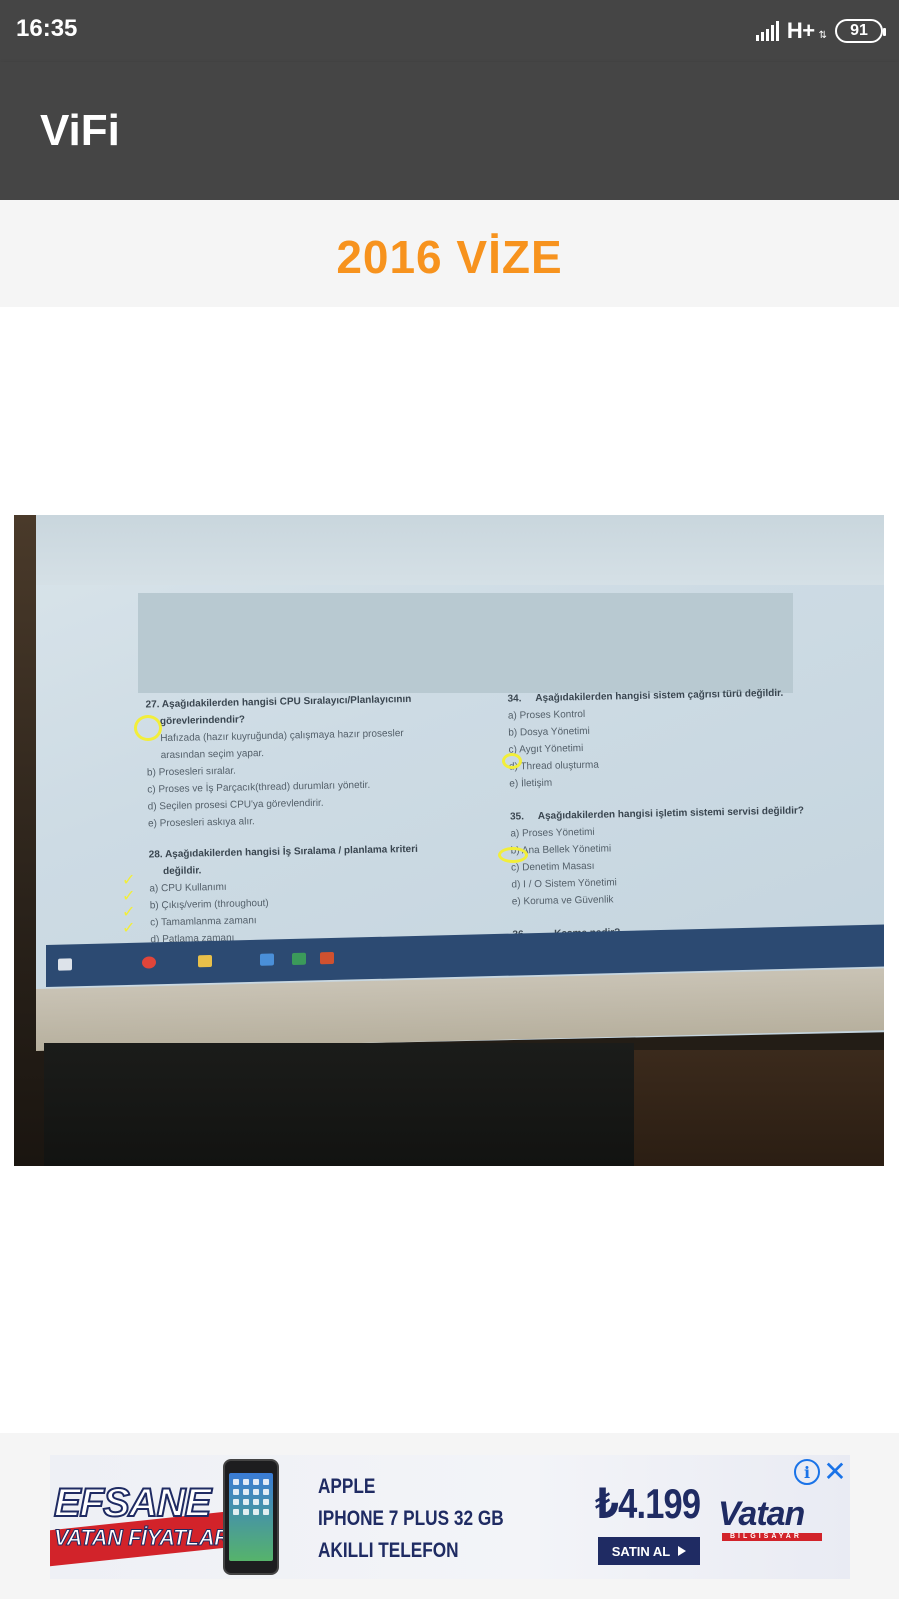 The height and width of the screenshot is (1599, 899). Describe the element at coordinates (517, 817) in the screenshot. I see `q35-number: 35.` at that location.